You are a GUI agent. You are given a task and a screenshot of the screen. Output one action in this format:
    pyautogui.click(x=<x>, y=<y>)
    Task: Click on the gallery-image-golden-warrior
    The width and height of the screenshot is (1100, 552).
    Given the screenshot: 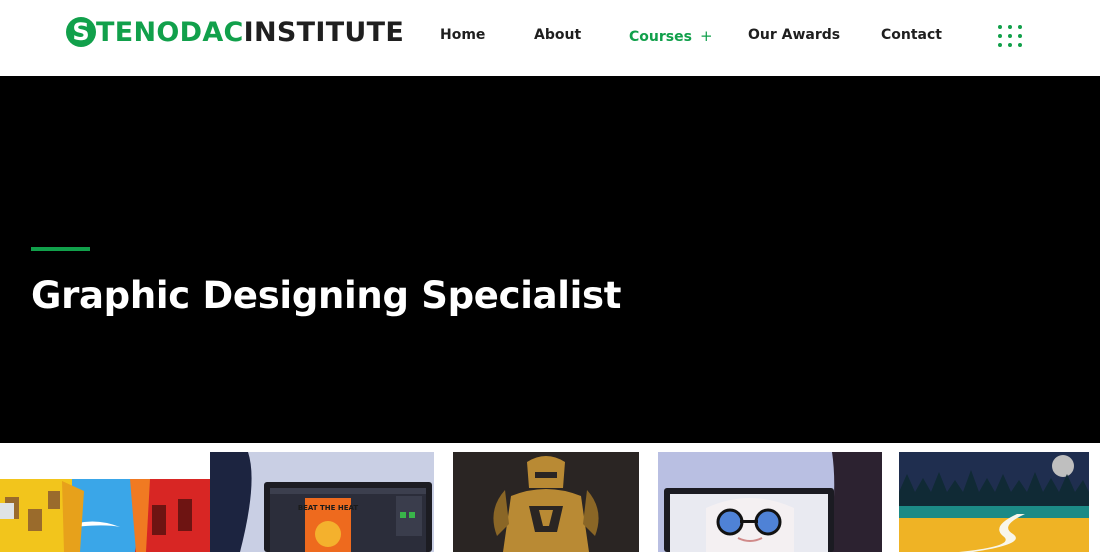 What is the action you would take?
    pyautogui.click(x=546, y=502)
    